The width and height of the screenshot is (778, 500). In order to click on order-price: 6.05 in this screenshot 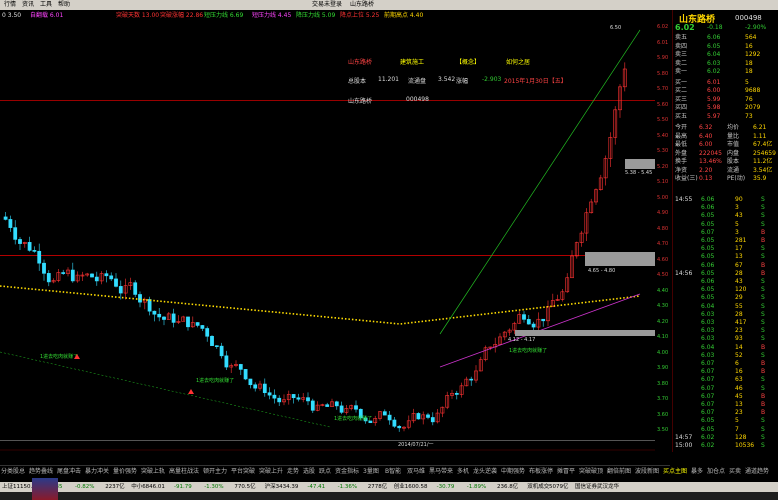, I will do `click(714, 46)`.